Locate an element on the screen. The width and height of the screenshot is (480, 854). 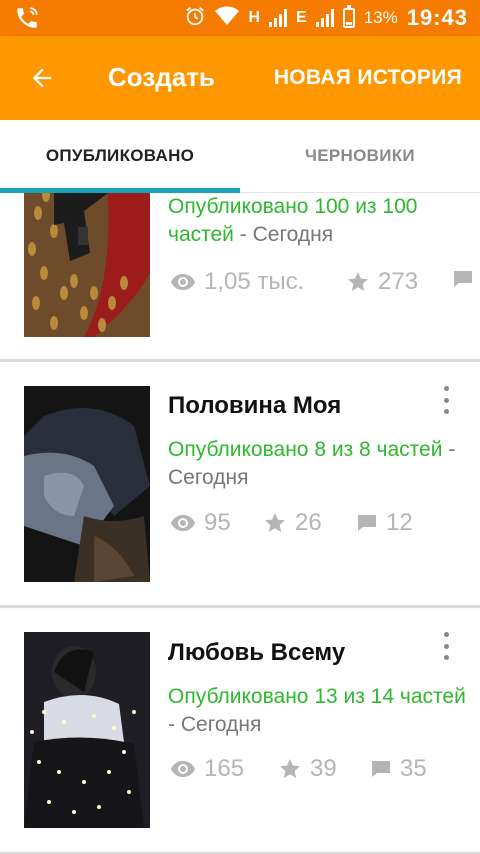
story-status: Опубликовано 100 из 100 частей - Сегодня is located at coordinates (318, 221).